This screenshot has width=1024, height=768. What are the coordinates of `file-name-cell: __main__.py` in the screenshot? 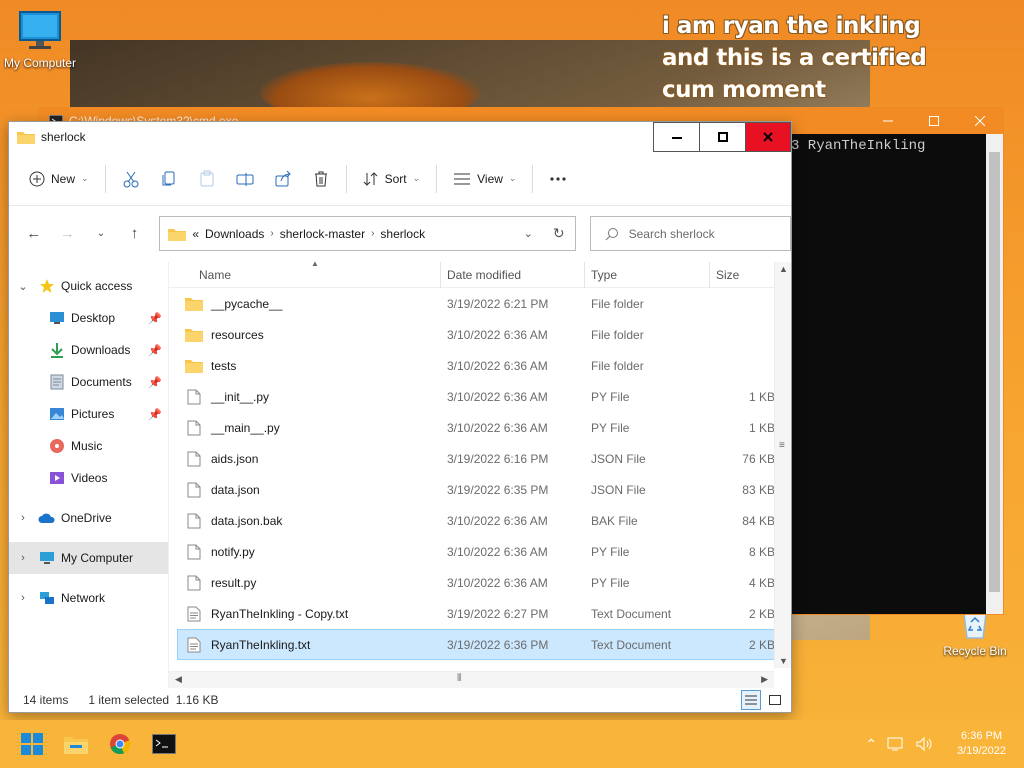 It's located at (305, 428).